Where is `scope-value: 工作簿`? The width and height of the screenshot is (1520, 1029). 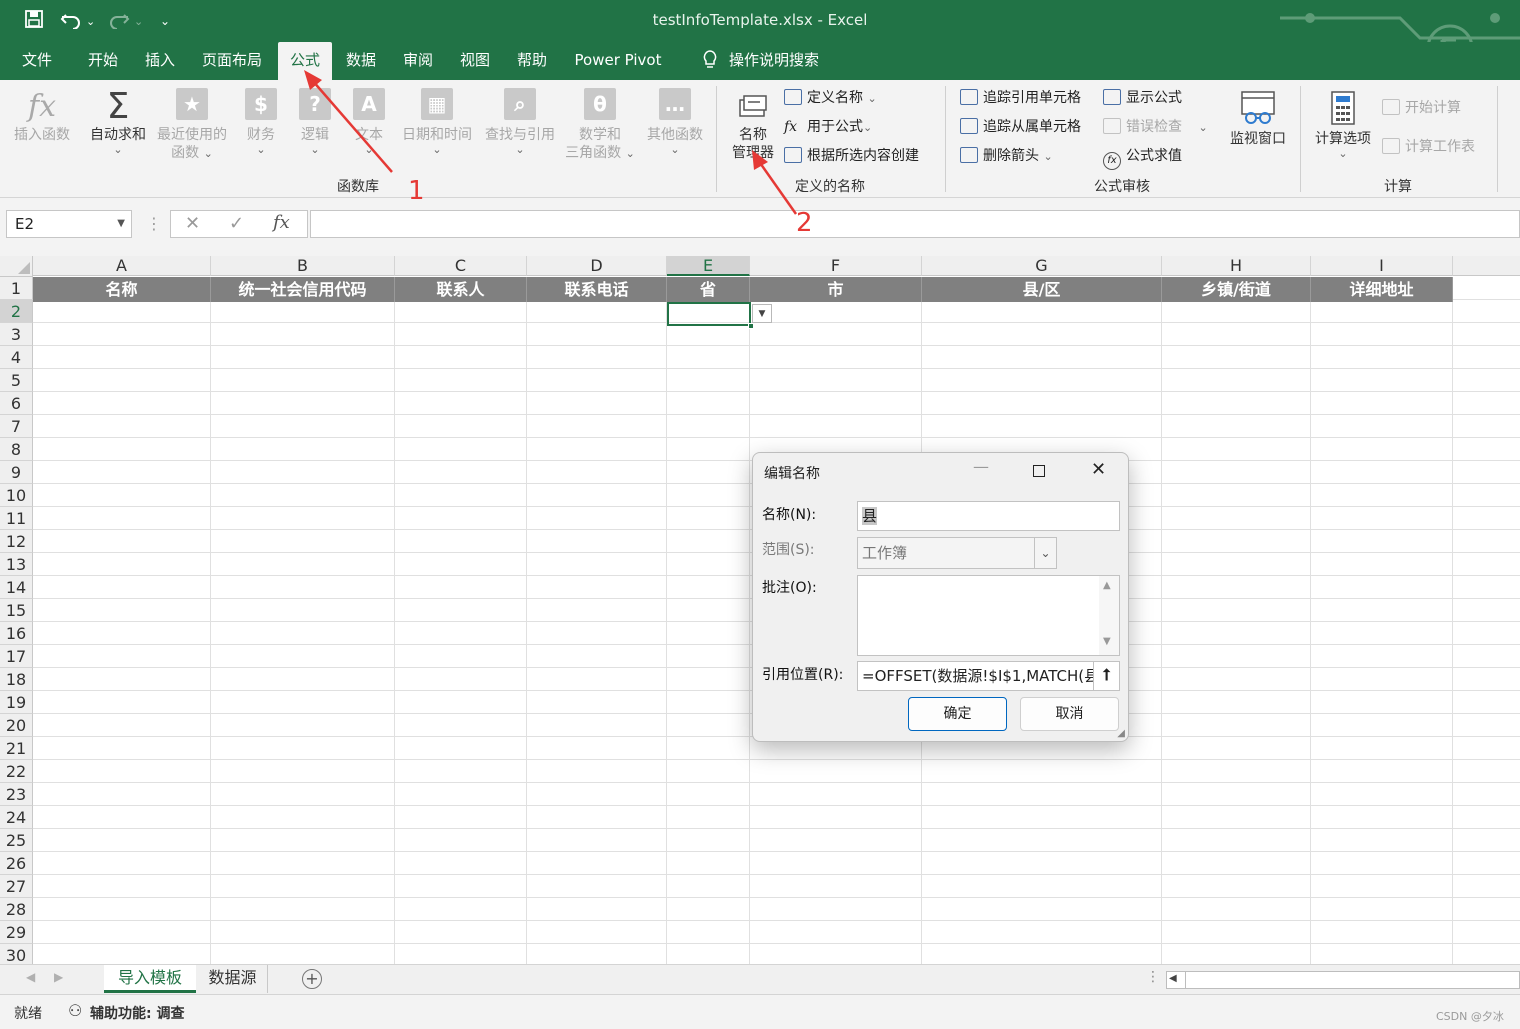 scope-value: 工作簿 is located at coordinates (885, 553).